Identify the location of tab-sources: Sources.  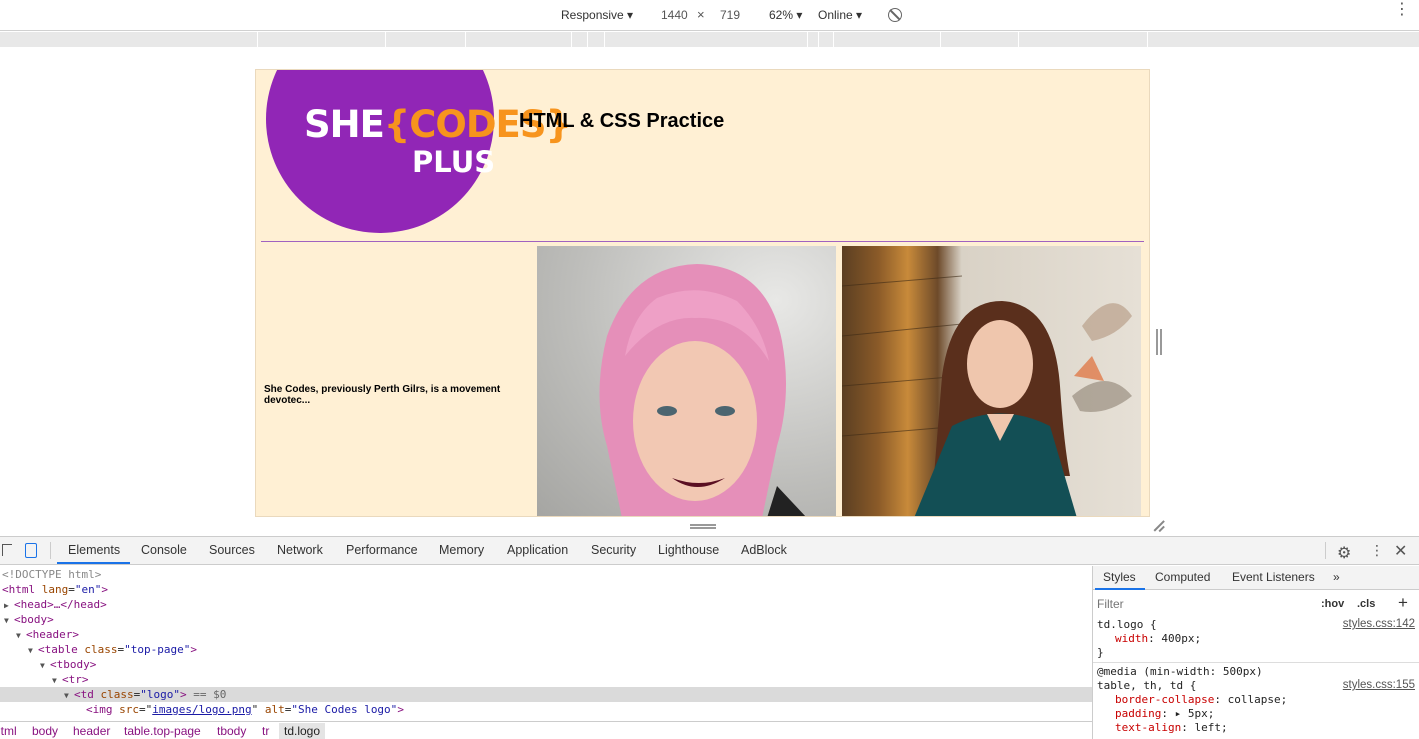
(232, 550).